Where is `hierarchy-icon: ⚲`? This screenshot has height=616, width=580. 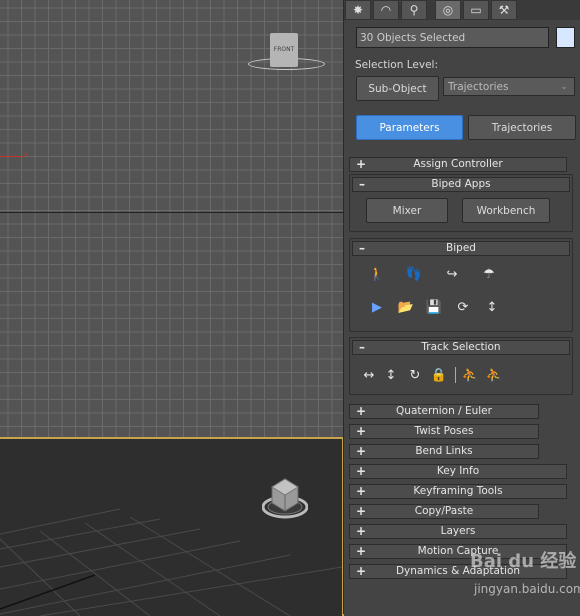
hierarchy-icon: ⚲ is located at coordinates (414, 10).